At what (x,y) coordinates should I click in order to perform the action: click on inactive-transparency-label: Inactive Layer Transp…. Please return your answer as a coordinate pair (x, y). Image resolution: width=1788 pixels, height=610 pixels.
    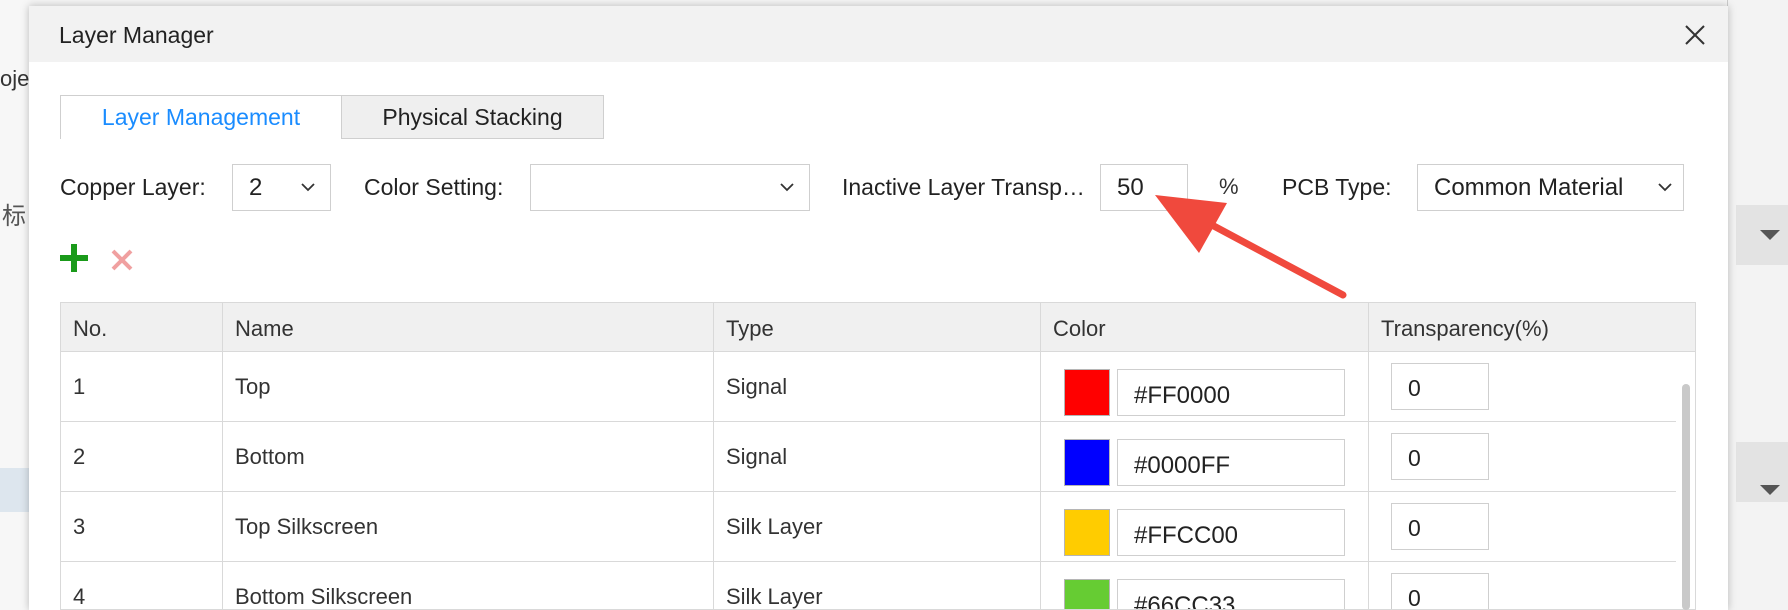
    Looking at the image, I should click on (963, 187).